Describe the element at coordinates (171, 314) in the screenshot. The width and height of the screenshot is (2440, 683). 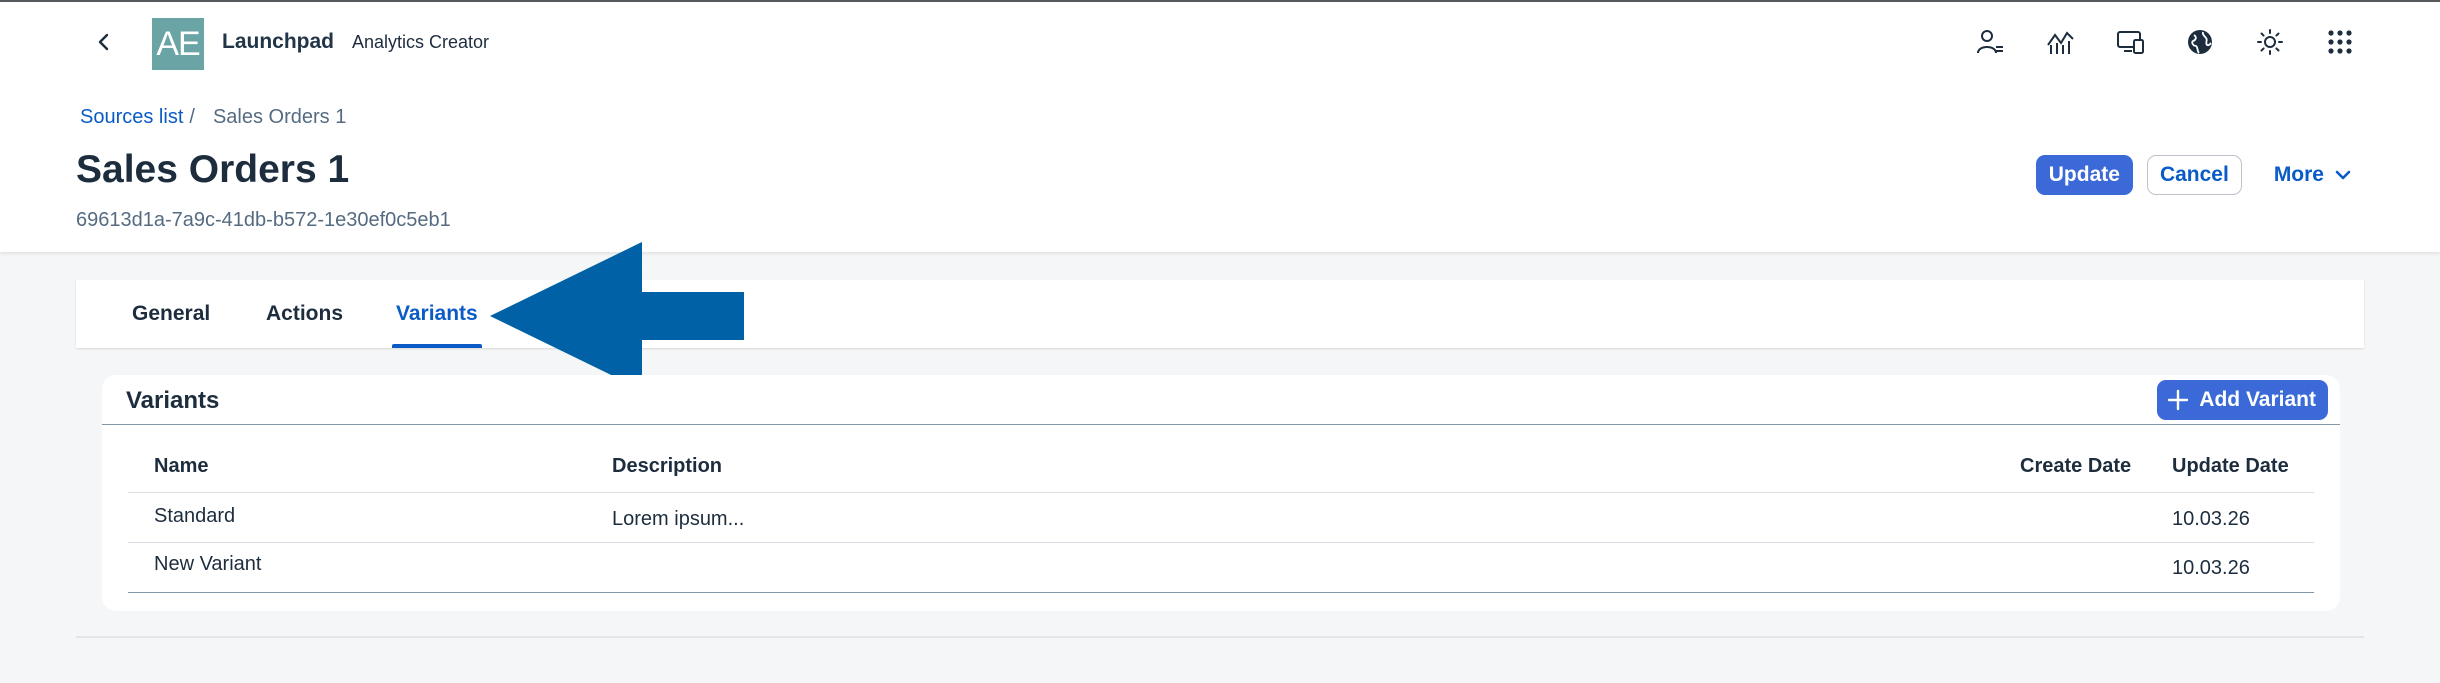
I see `tab-general: General` at that location.